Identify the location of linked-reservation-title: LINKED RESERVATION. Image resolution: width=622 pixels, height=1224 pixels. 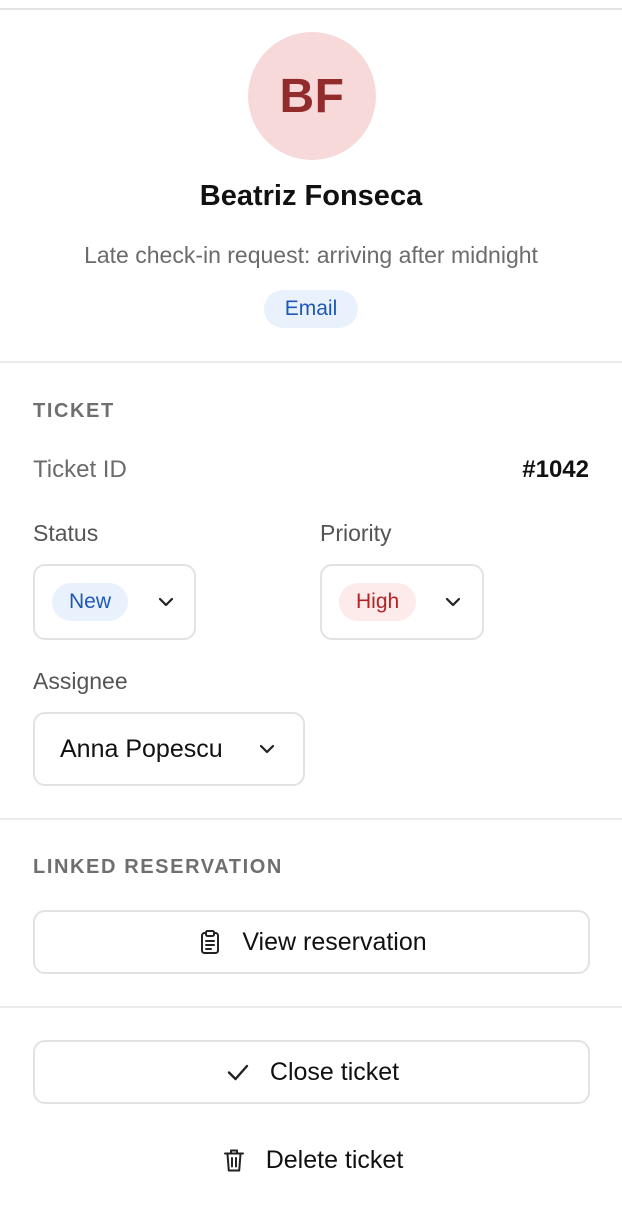
(158, 867).